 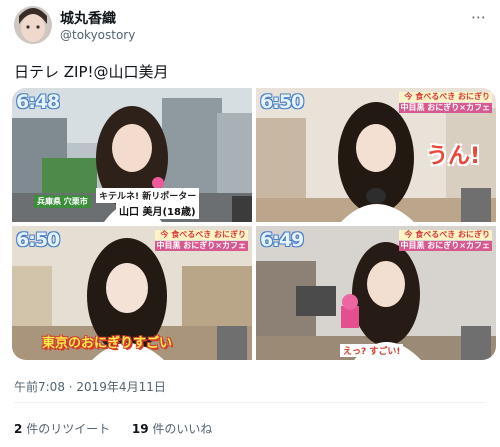 I want to click on tweet-text: 日テレ ZIP!@山口美月, so click(x=91, y=72).